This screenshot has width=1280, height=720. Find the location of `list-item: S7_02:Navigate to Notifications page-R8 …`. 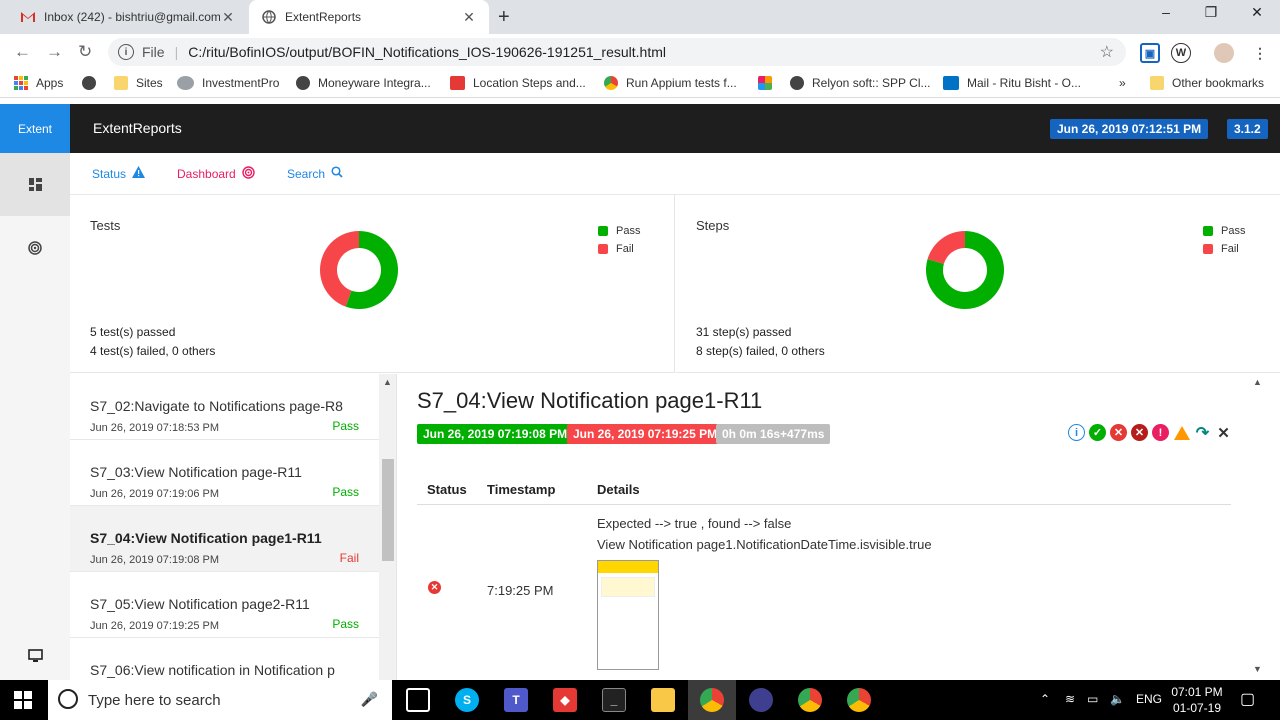

list-item: S7_02:Navigate to Notifications page-R8 … is located at coordinates (224, 407).